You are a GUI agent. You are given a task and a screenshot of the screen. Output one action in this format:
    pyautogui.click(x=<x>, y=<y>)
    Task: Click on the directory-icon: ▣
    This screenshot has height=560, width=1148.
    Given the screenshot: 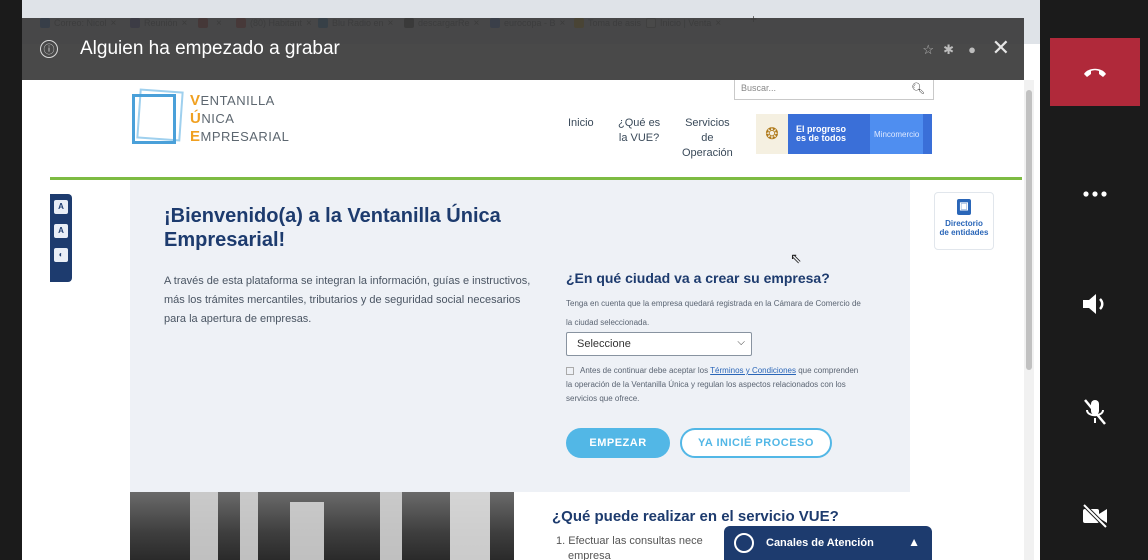 What is the action you would take?
    pyautogui.click(x=964, y=207)
    